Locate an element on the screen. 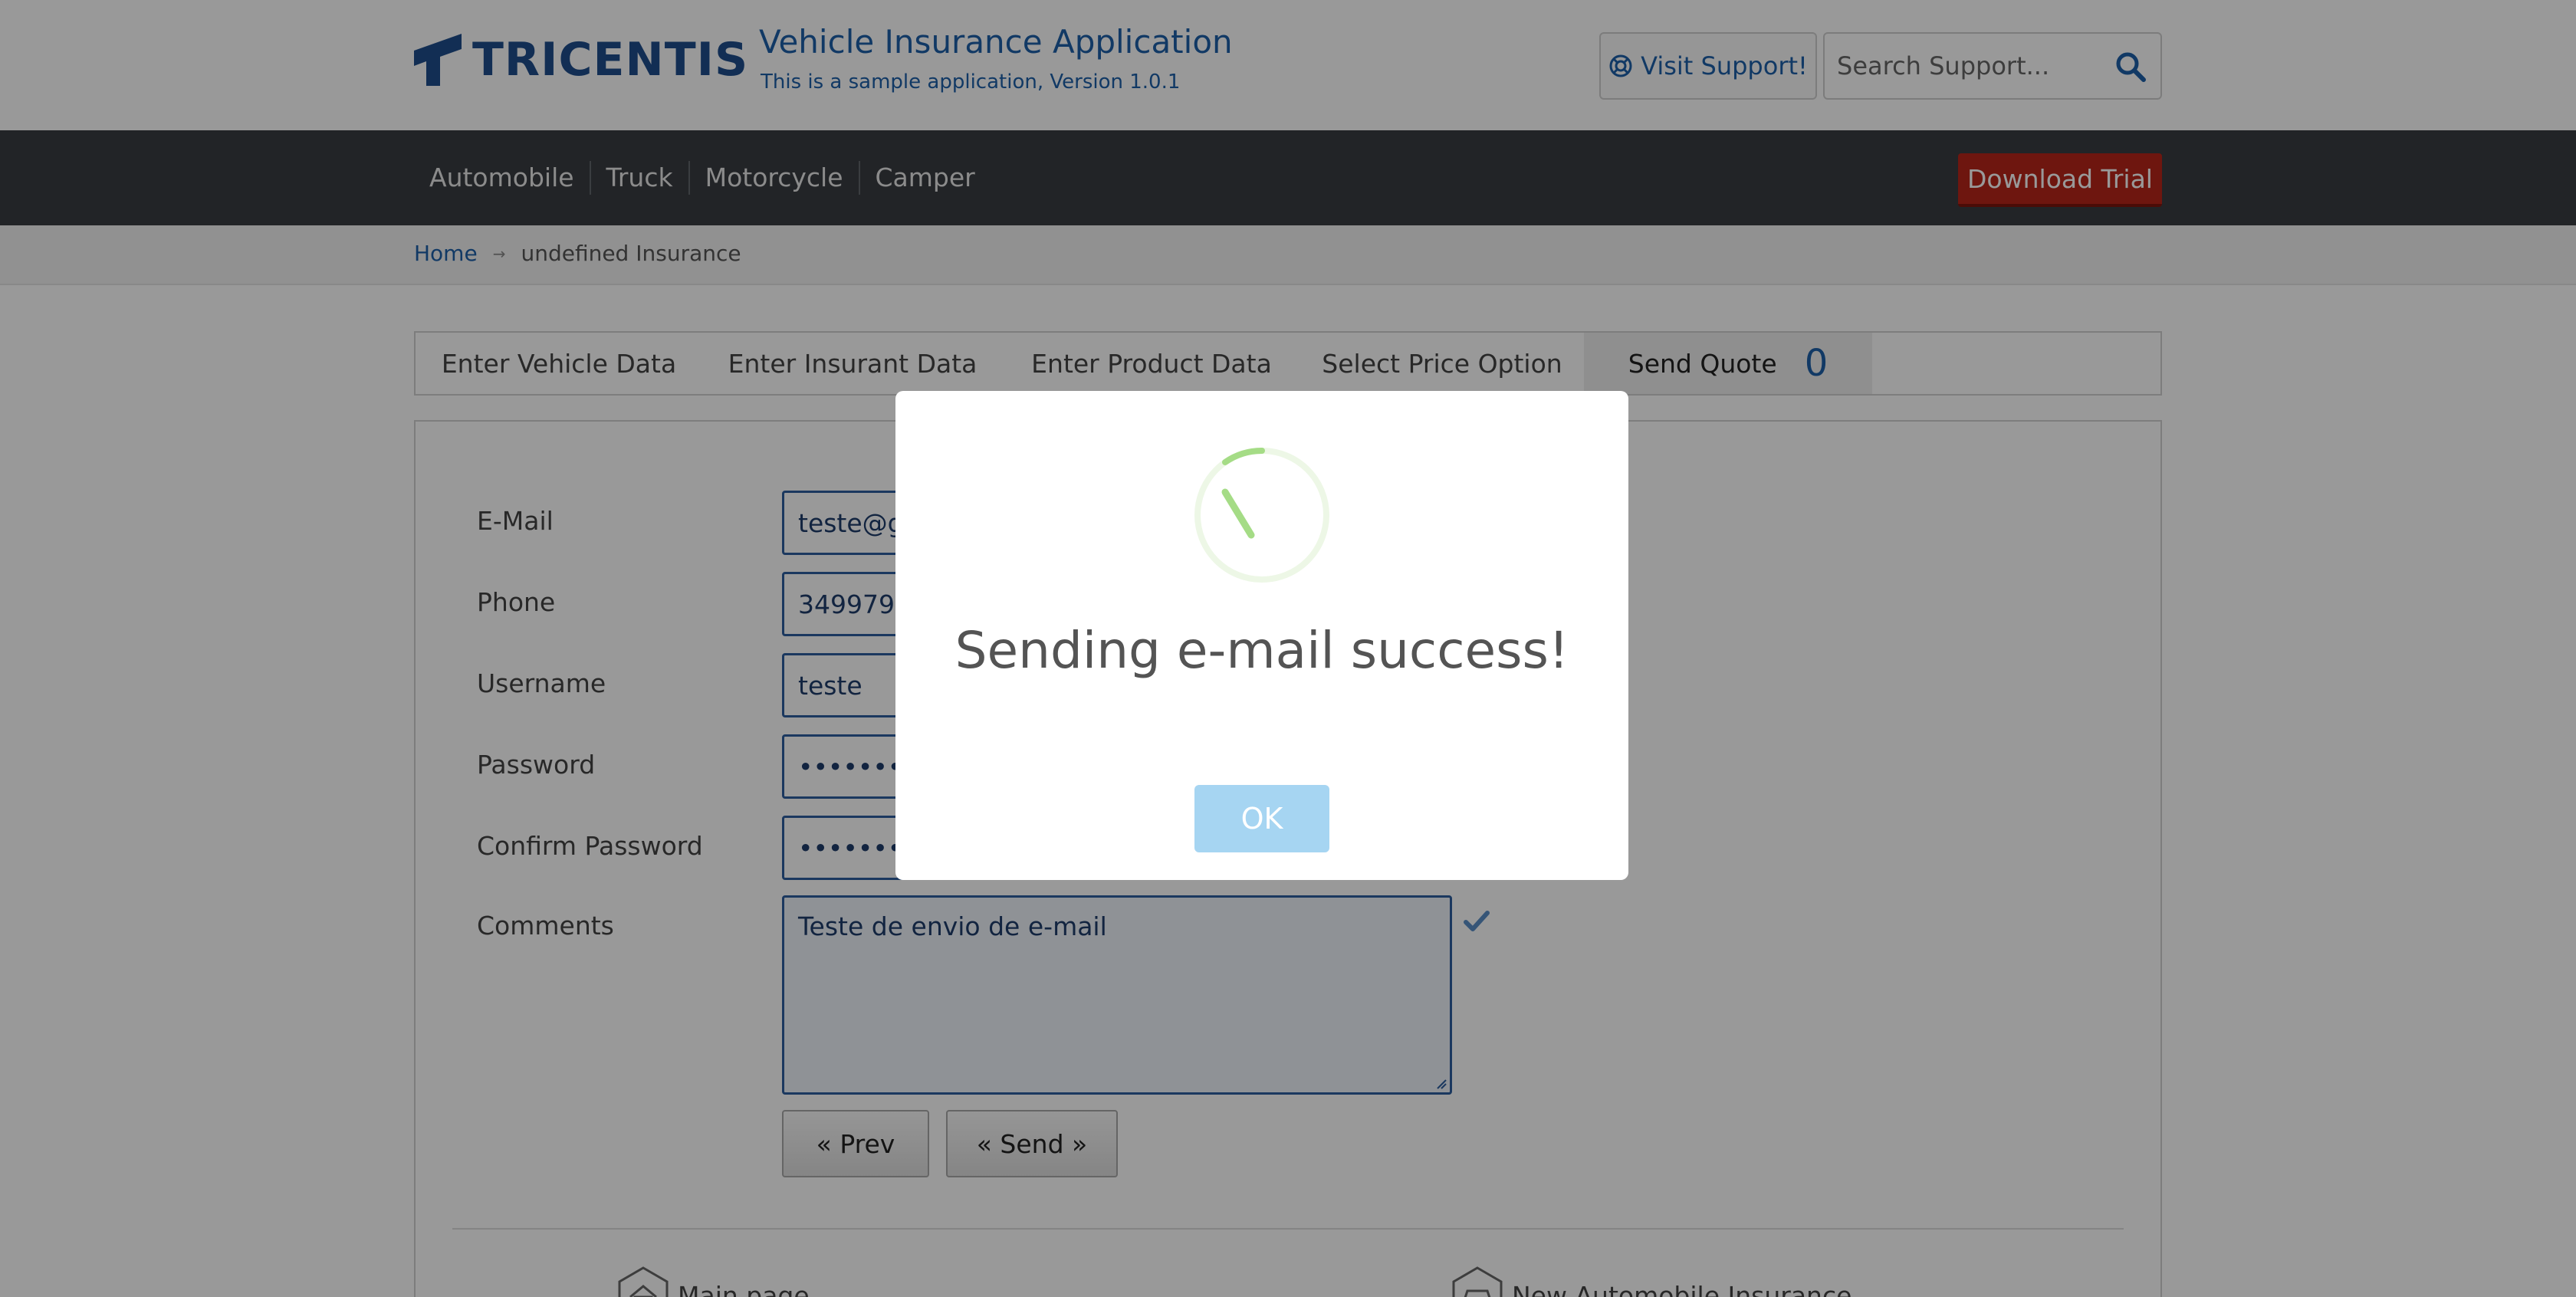 Image resolution: width=2576 pixels, height=1297 pixels. success-dialog: Sending e-mail success! OK is located at coordinates (1262, 635).